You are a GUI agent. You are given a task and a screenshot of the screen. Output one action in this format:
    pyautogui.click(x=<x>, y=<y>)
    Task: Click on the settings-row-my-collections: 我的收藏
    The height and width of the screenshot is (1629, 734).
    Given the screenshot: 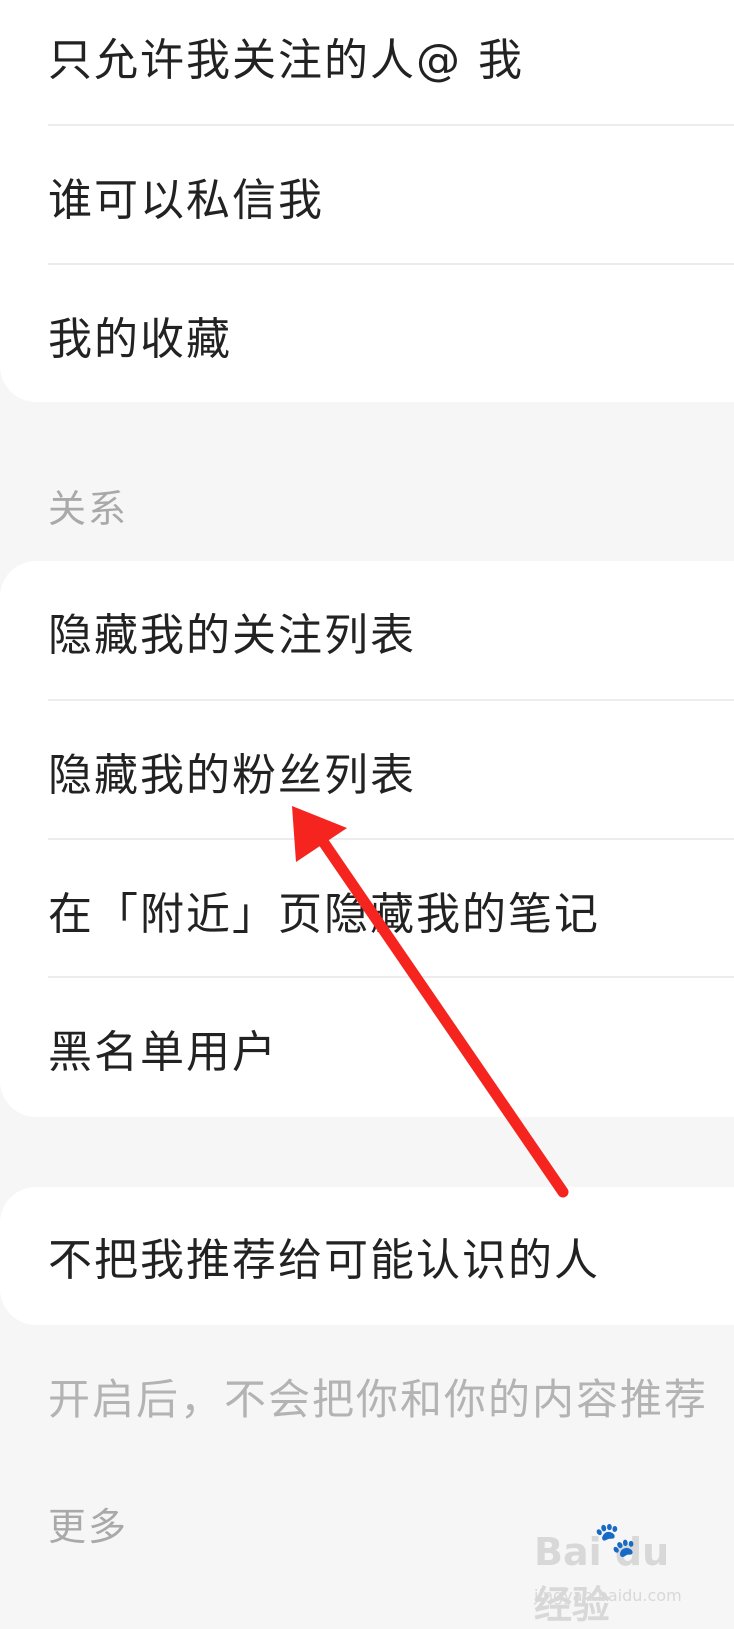 What is the action you would take?
    pyautogui.click(x=391, y=335)
    